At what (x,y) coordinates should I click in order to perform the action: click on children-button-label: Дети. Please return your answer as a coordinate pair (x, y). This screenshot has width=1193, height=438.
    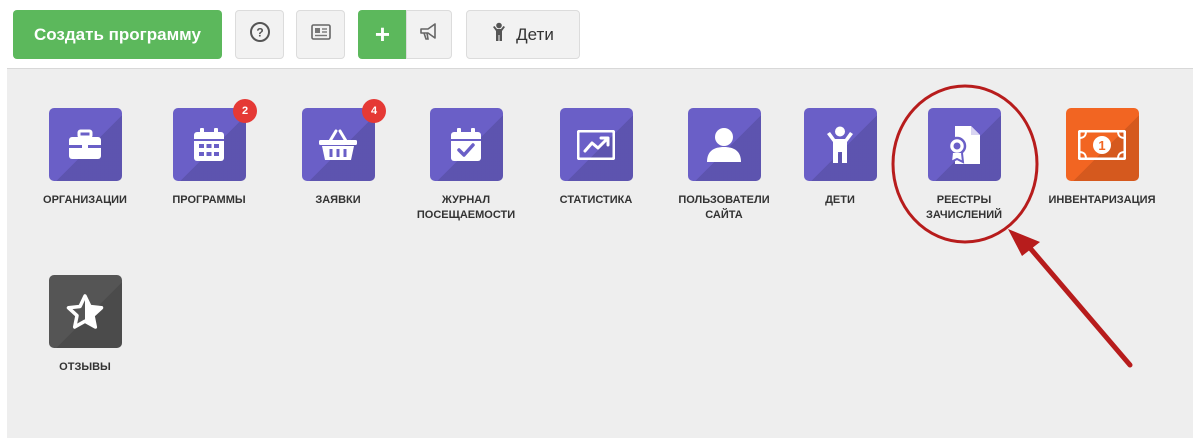
    Looking at the image, I should click on (535, 34).